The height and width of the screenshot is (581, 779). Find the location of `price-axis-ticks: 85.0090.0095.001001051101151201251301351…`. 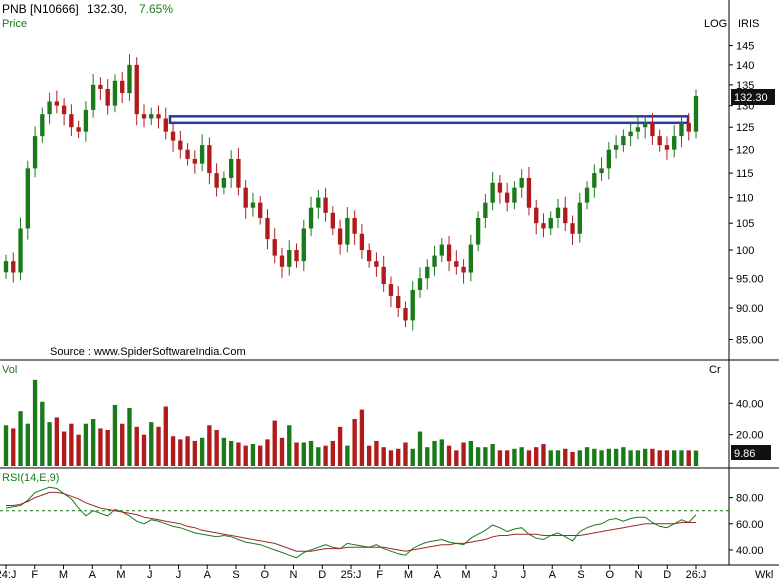

price-axis-ticks: 85.0090.0095.001001051101151201251301351… is located at coordinates (746, 193).